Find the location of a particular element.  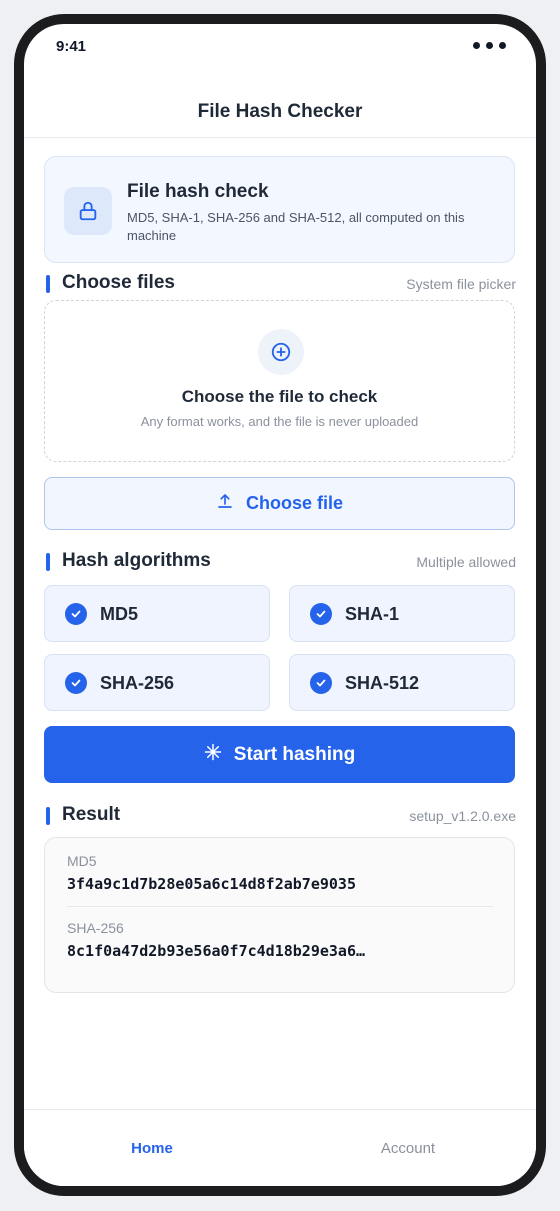

result-header: Result setup_v1.2.0.exe is located at coordinates (280, 816).